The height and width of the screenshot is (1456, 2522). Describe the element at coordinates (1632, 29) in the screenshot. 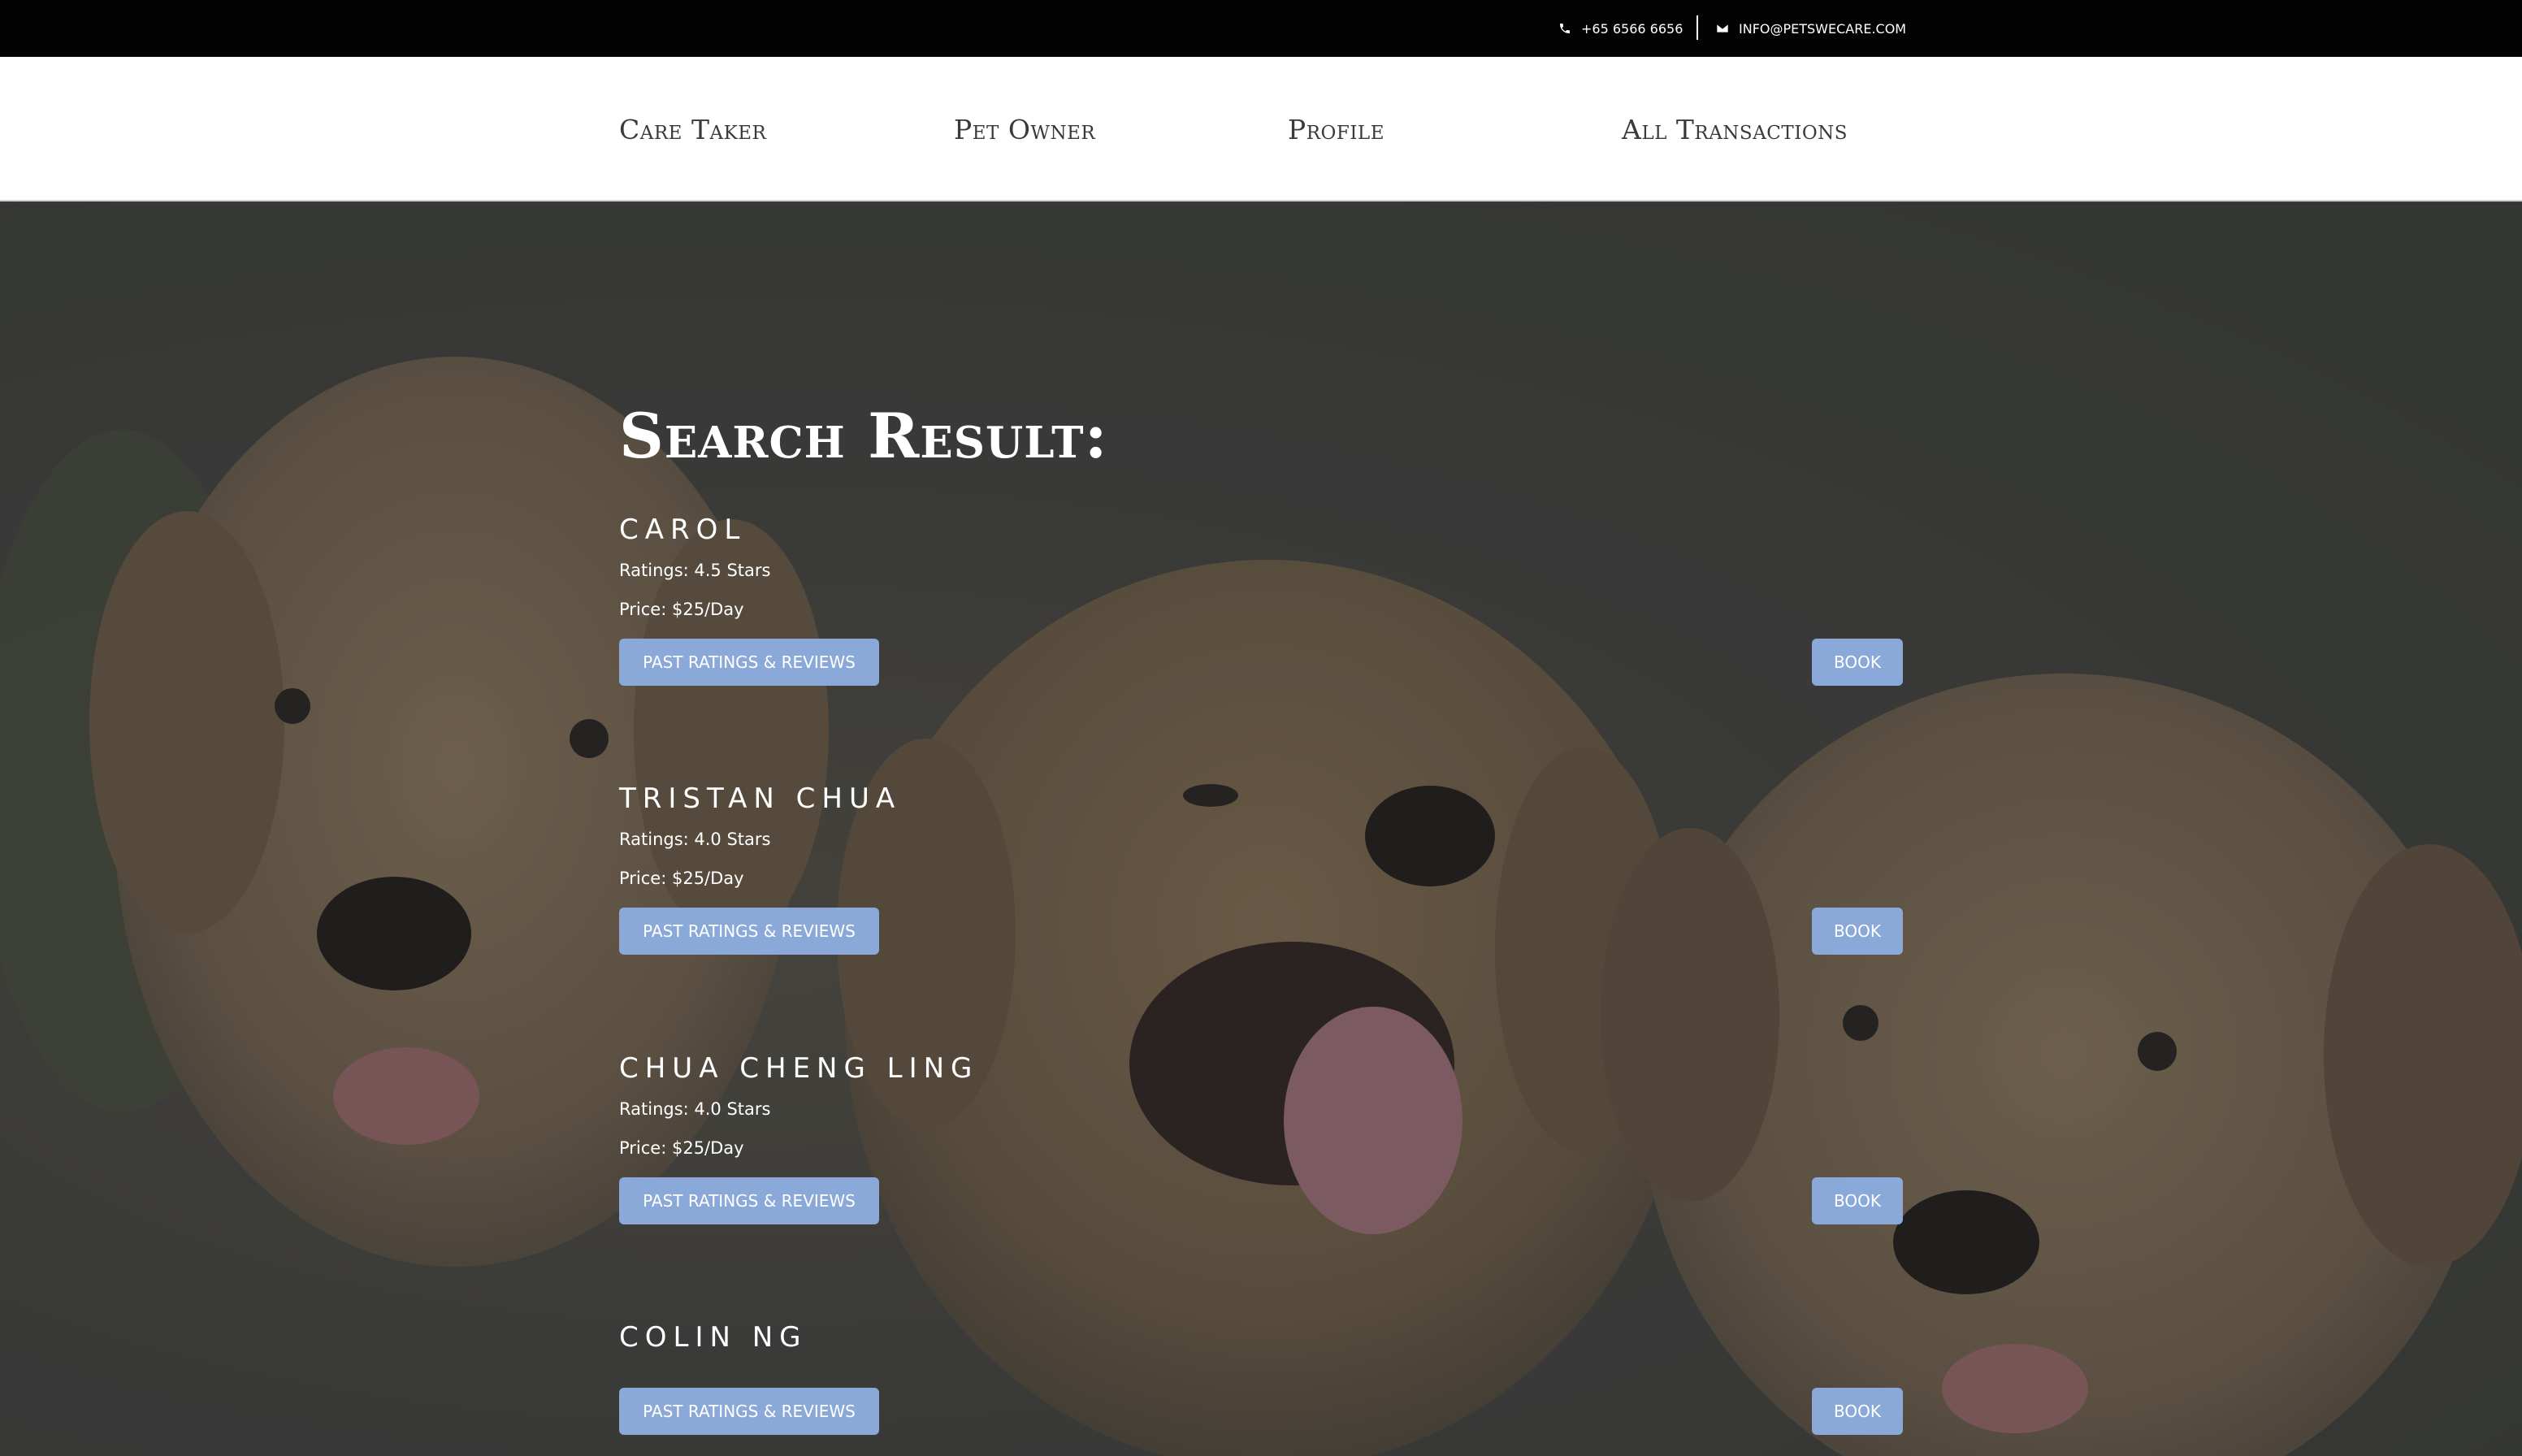

I see `phone-number: +65 6566 6656` at that location.